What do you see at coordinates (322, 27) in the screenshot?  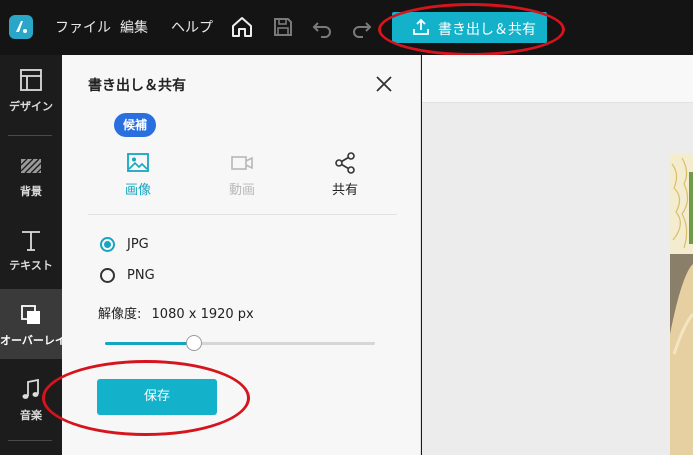 I see `undo-icon` at bounding box center [322, 27].